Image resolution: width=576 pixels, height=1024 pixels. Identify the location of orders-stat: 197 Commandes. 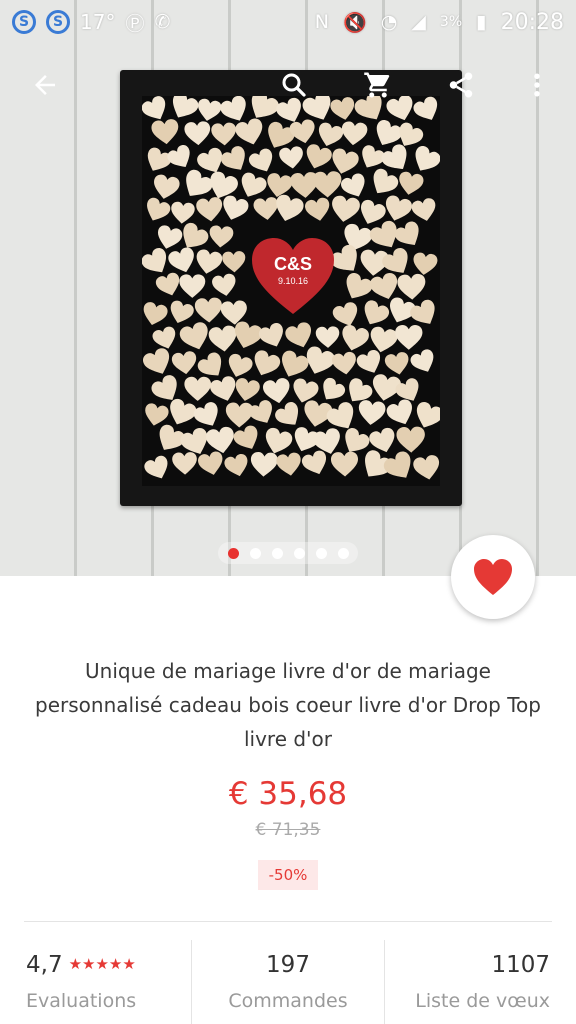
(288, 982).